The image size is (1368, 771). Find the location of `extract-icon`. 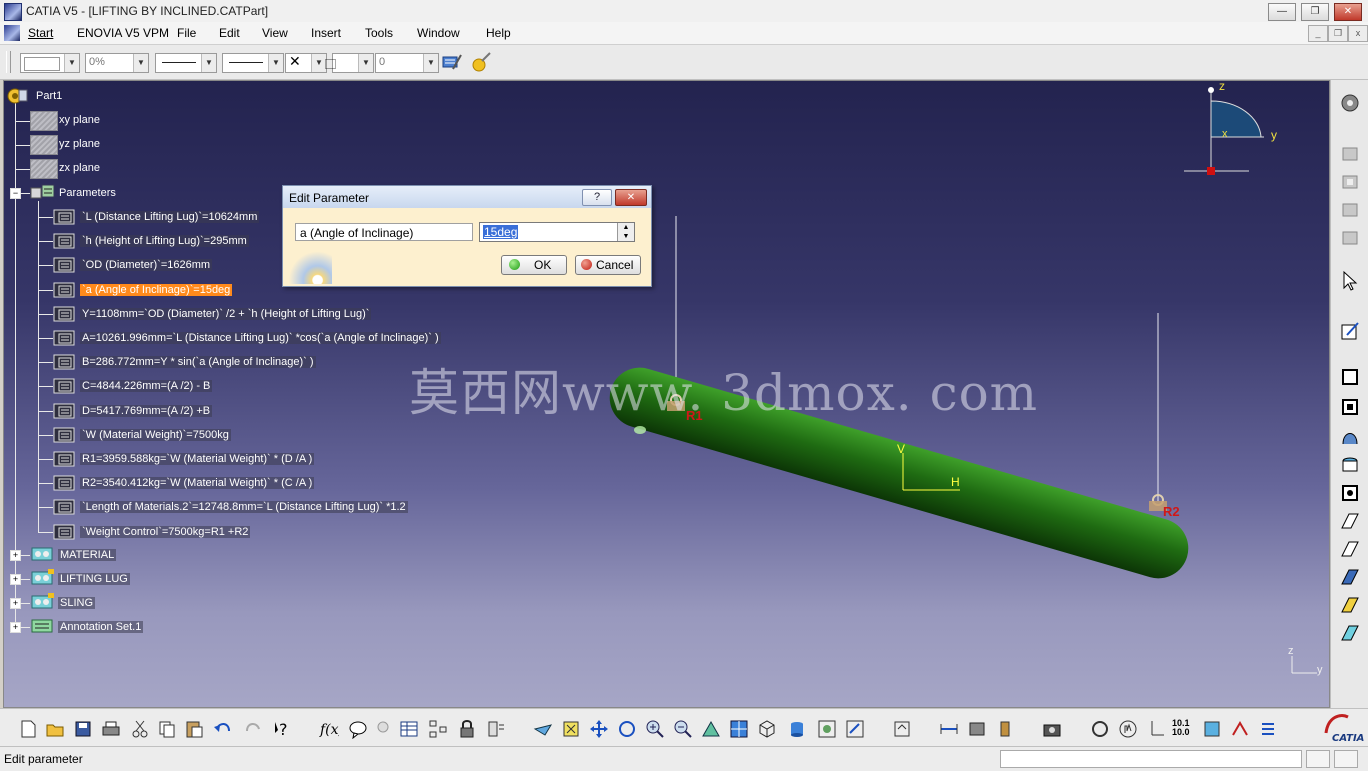

extract-icon is located at coordinates (1350, 633).